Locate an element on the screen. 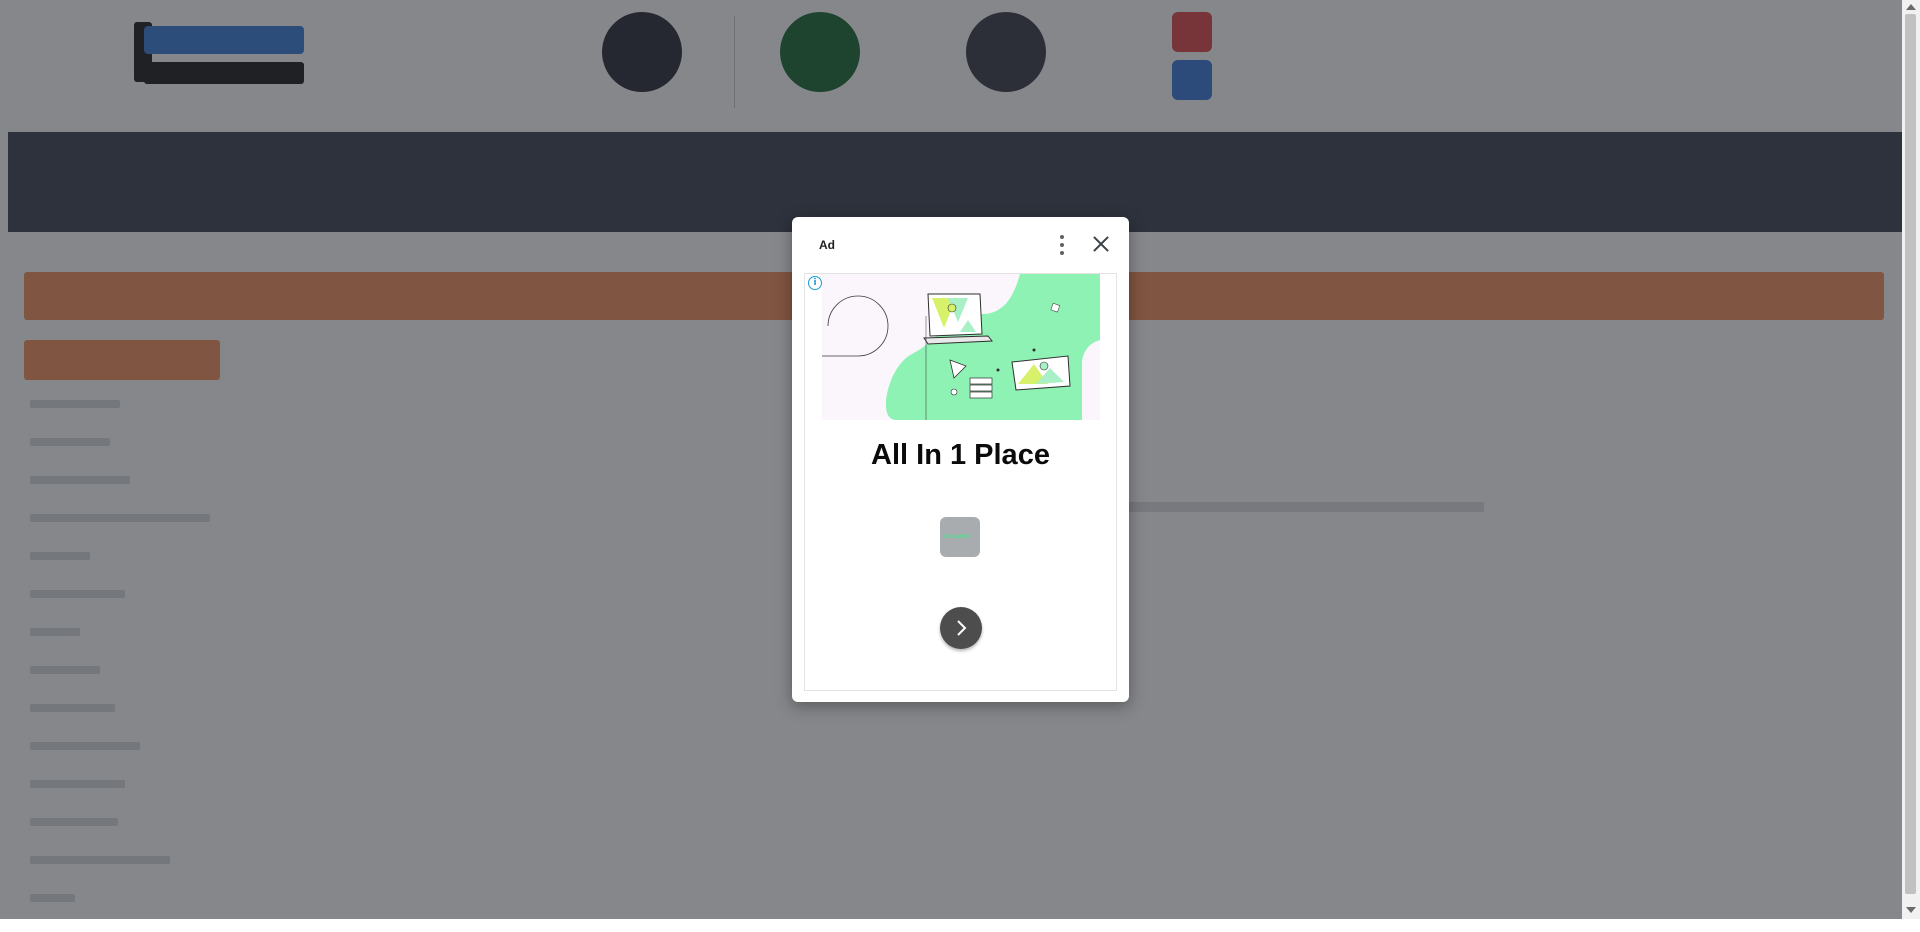 This screenshot has height=932, width=1920. more-vertical-icon is located at coordinates (1062, 245).